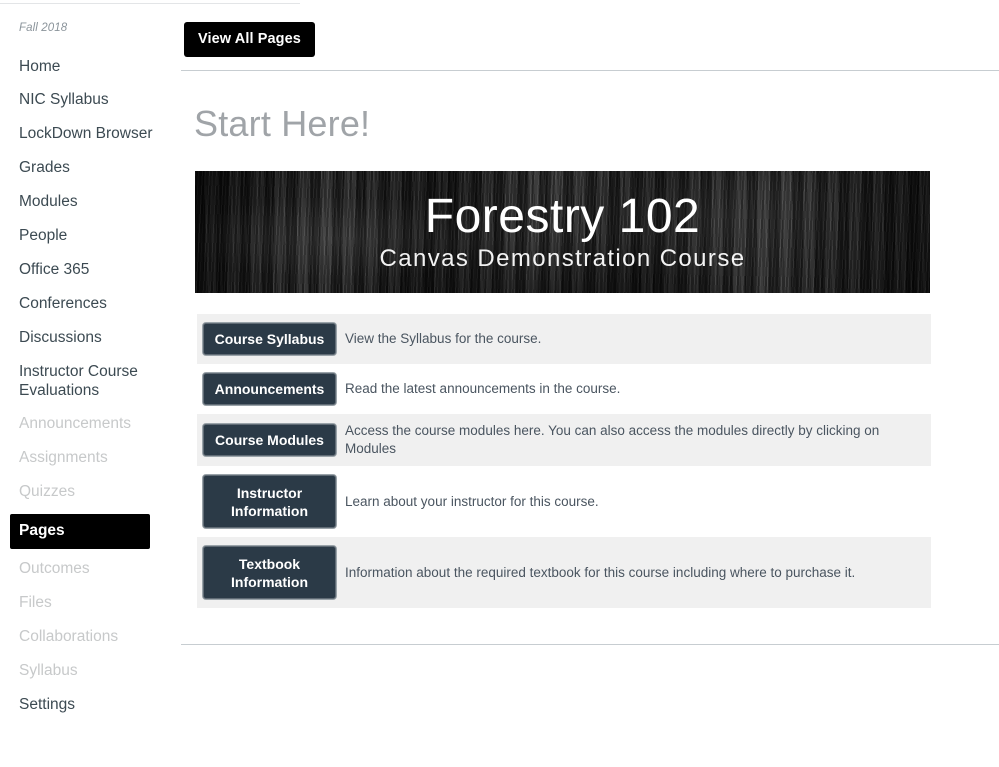 Image resolution: width=999 pixels, height=767 pixels. What do you see at coordinates (90, 67) in the screenshot?
I see `sidebar-item-home: Home` at bounding box center [90, 67].